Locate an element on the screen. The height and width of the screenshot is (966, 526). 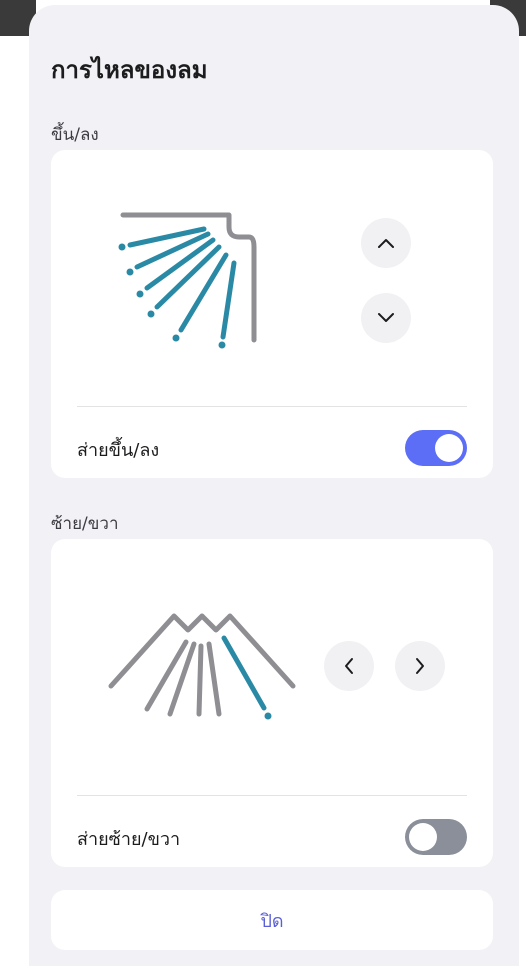
sheet-title: การไหลของลม is located at coordinates (129, 70).